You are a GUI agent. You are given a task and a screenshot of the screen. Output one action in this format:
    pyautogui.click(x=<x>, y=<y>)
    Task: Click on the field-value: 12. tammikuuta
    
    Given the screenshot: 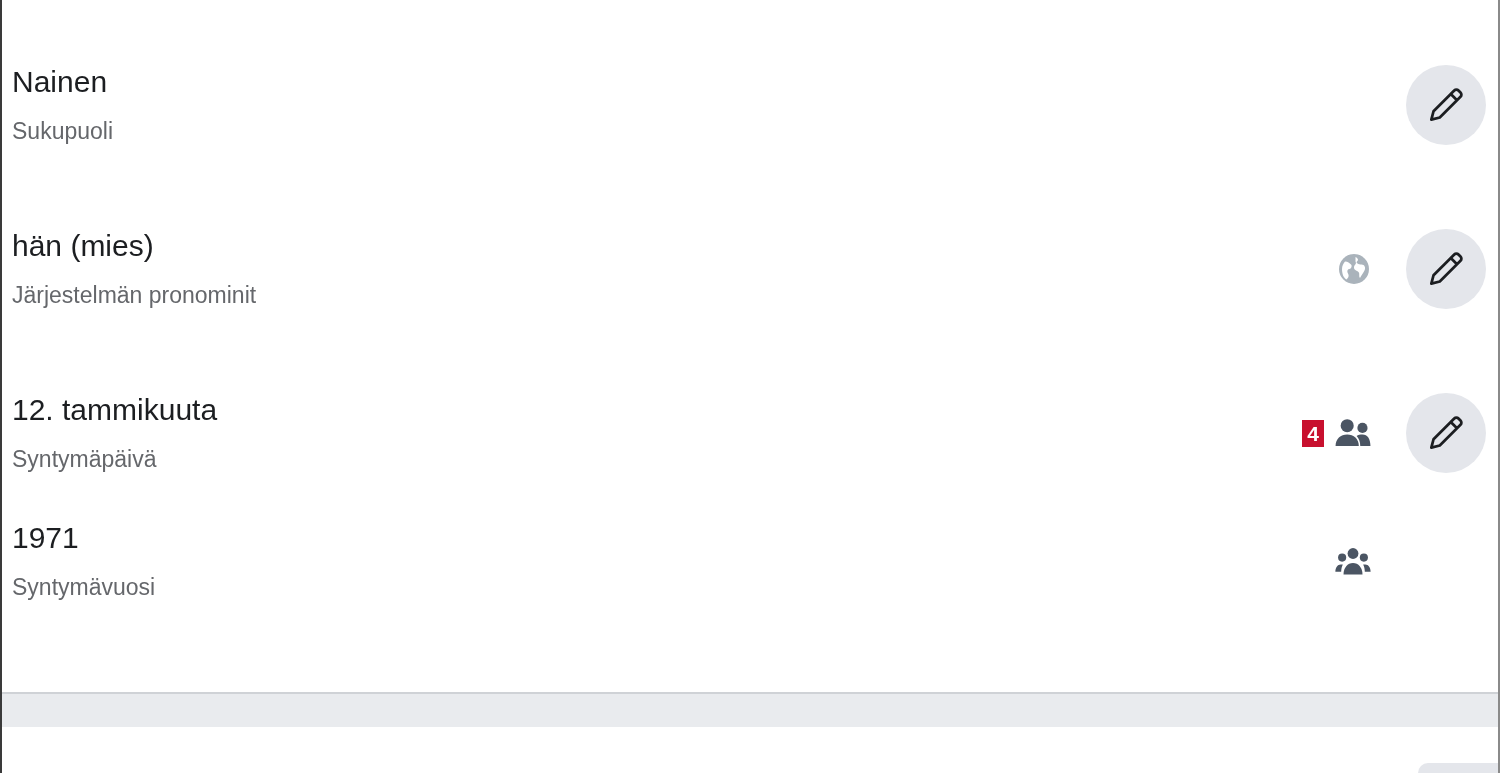 What is the action you would take?
    pyautogui.click(x=115, y=410)
    